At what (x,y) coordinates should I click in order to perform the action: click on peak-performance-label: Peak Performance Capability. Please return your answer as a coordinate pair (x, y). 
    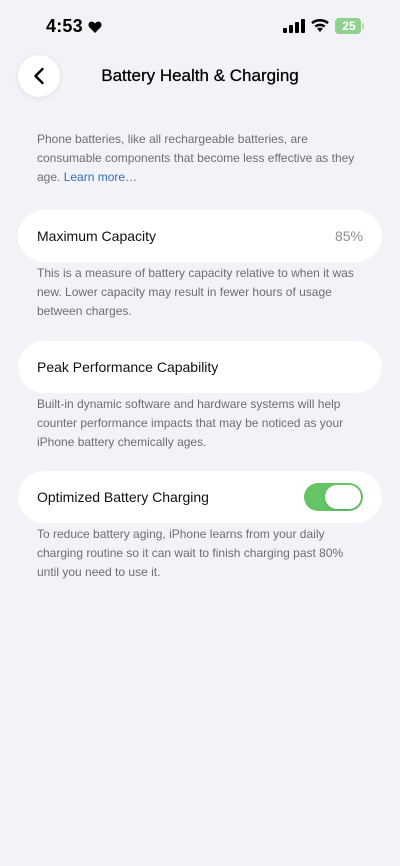
    Looking at the image, I should click on (128, 367).